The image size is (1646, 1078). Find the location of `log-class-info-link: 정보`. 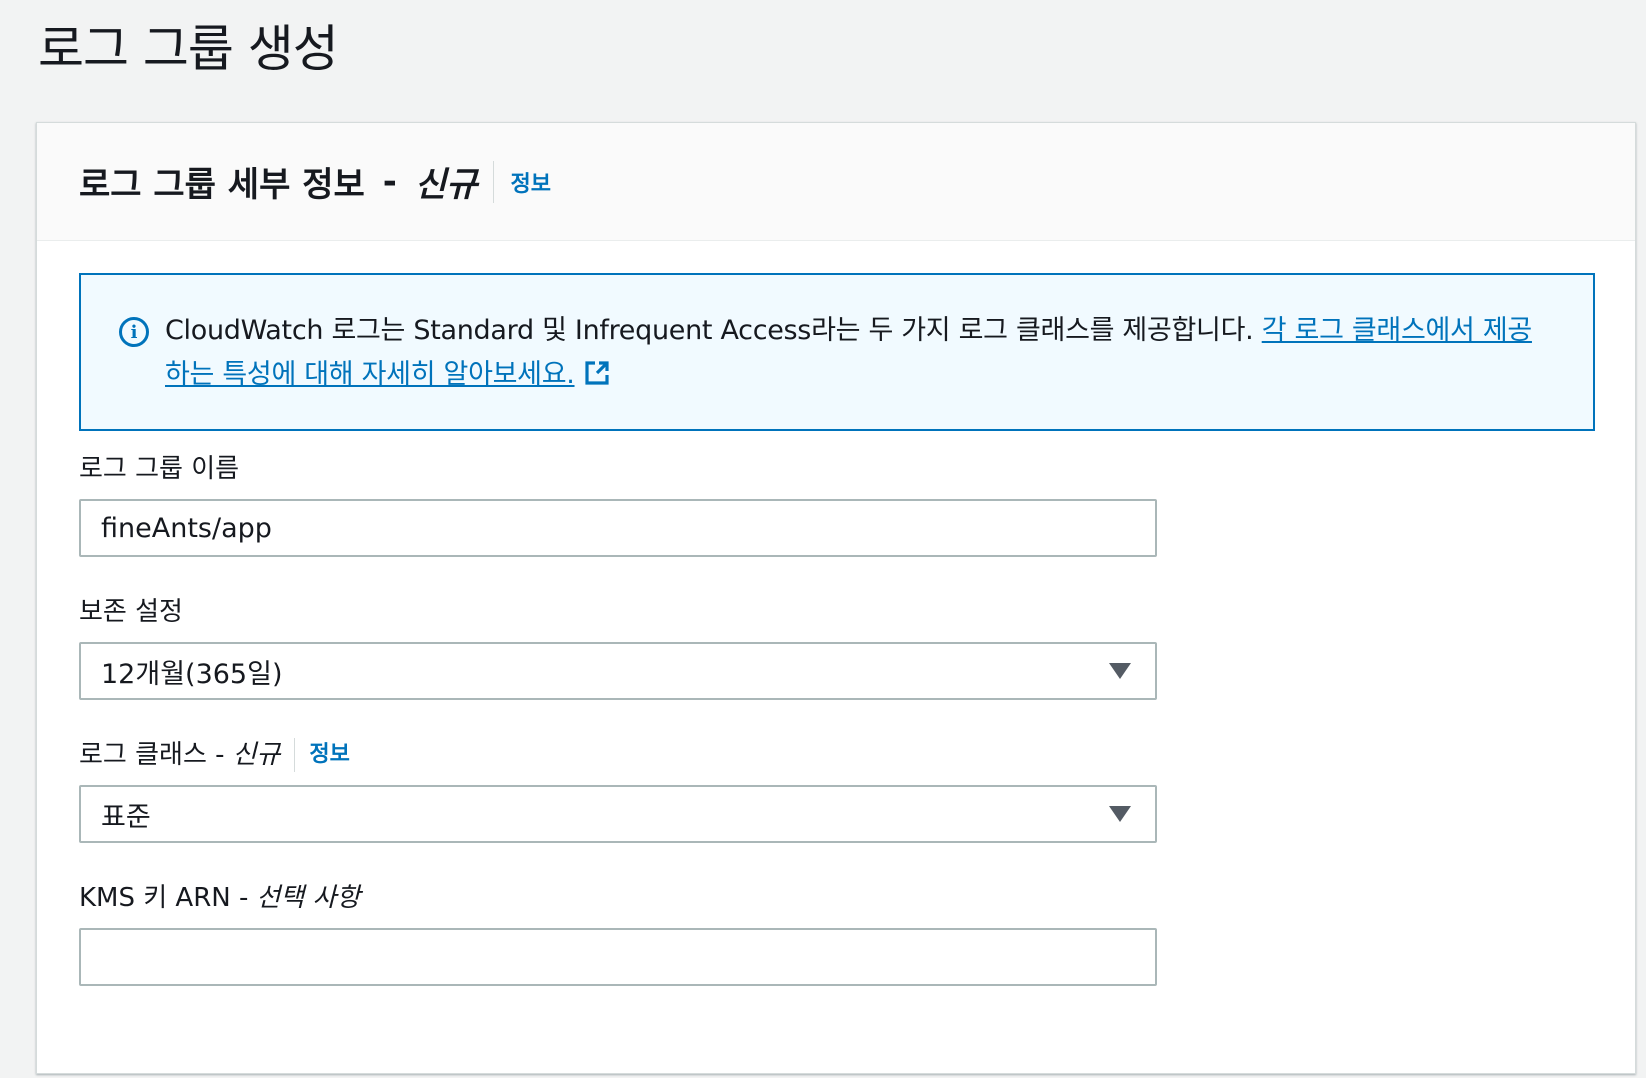

log-class-info-link: 정보 is located at coordinates (329, 755).